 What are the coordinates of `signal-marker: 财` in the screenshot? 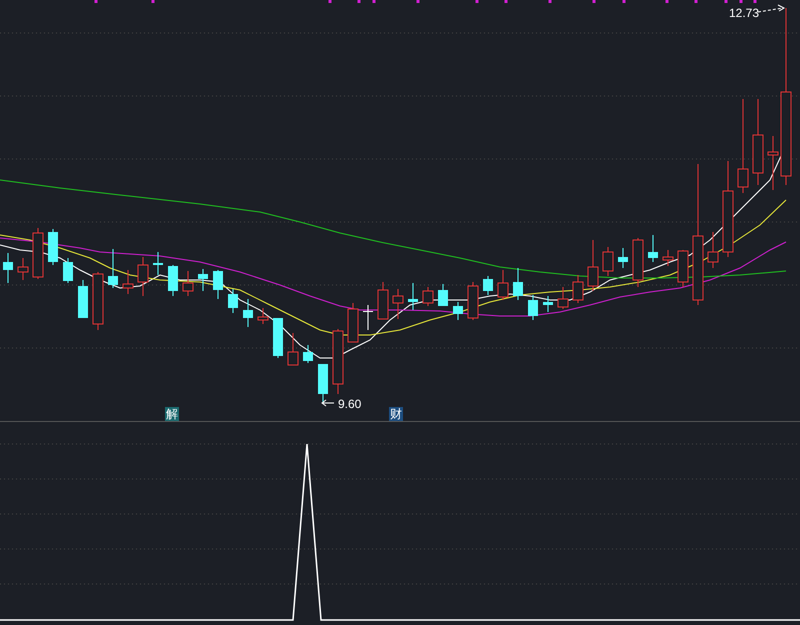 It's located at (396, 414).